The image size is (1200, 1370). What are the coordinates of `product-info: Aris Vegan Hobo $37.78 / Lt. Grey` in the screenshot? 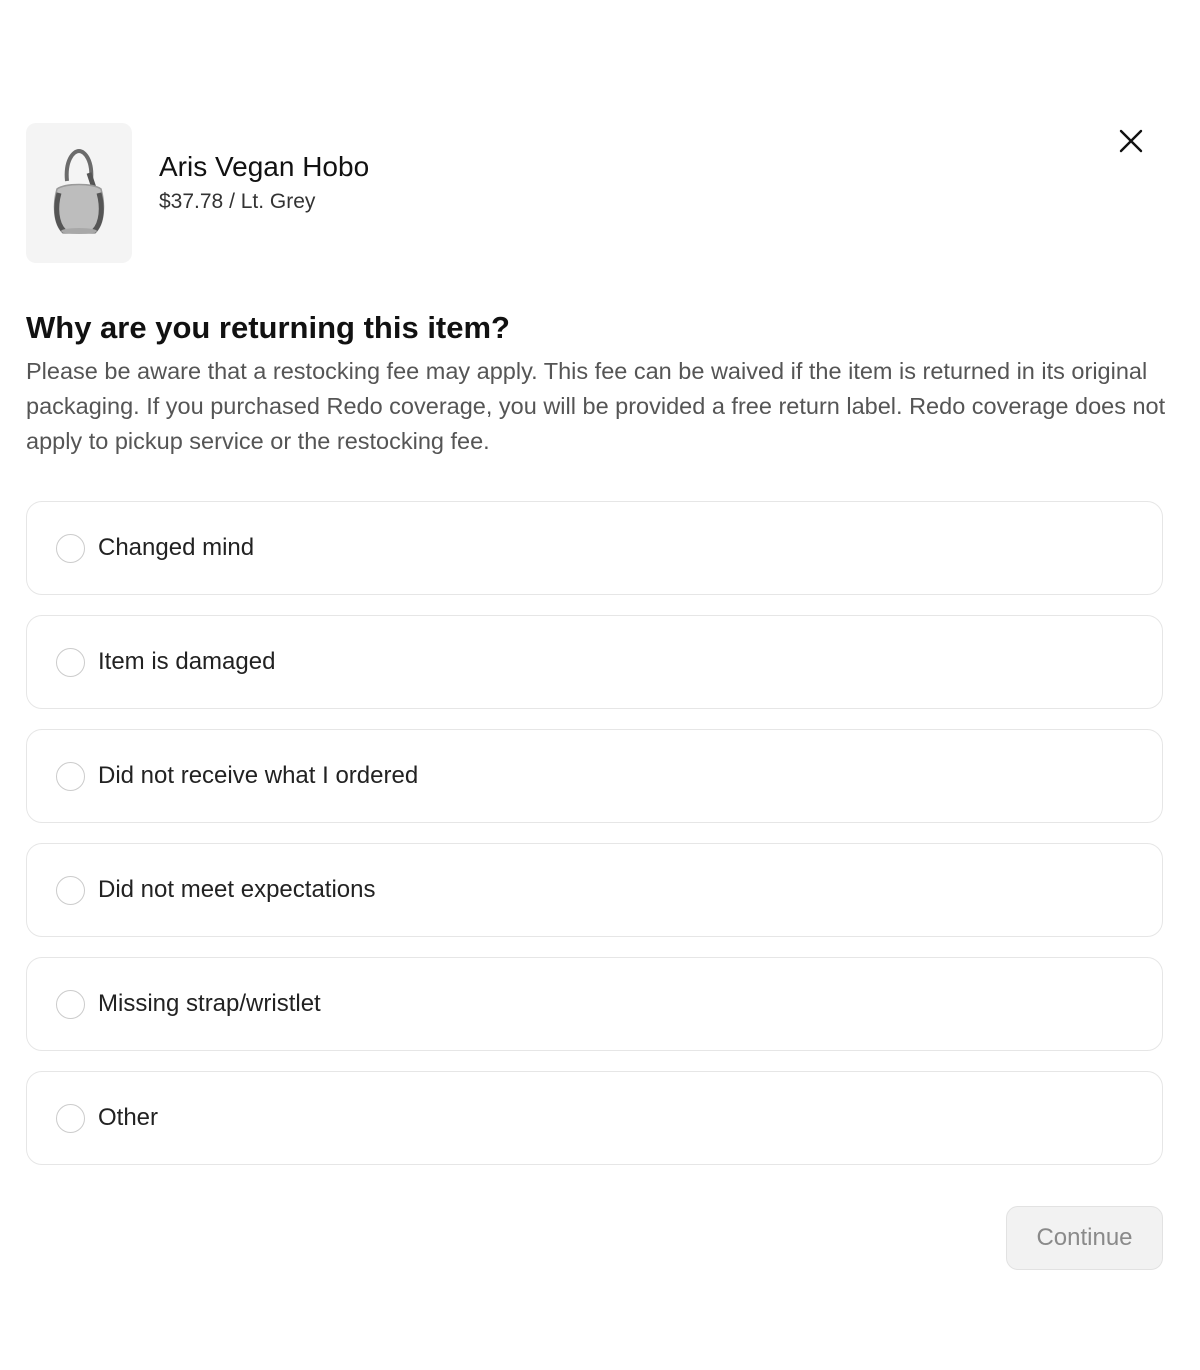 It's located at (264, 182).